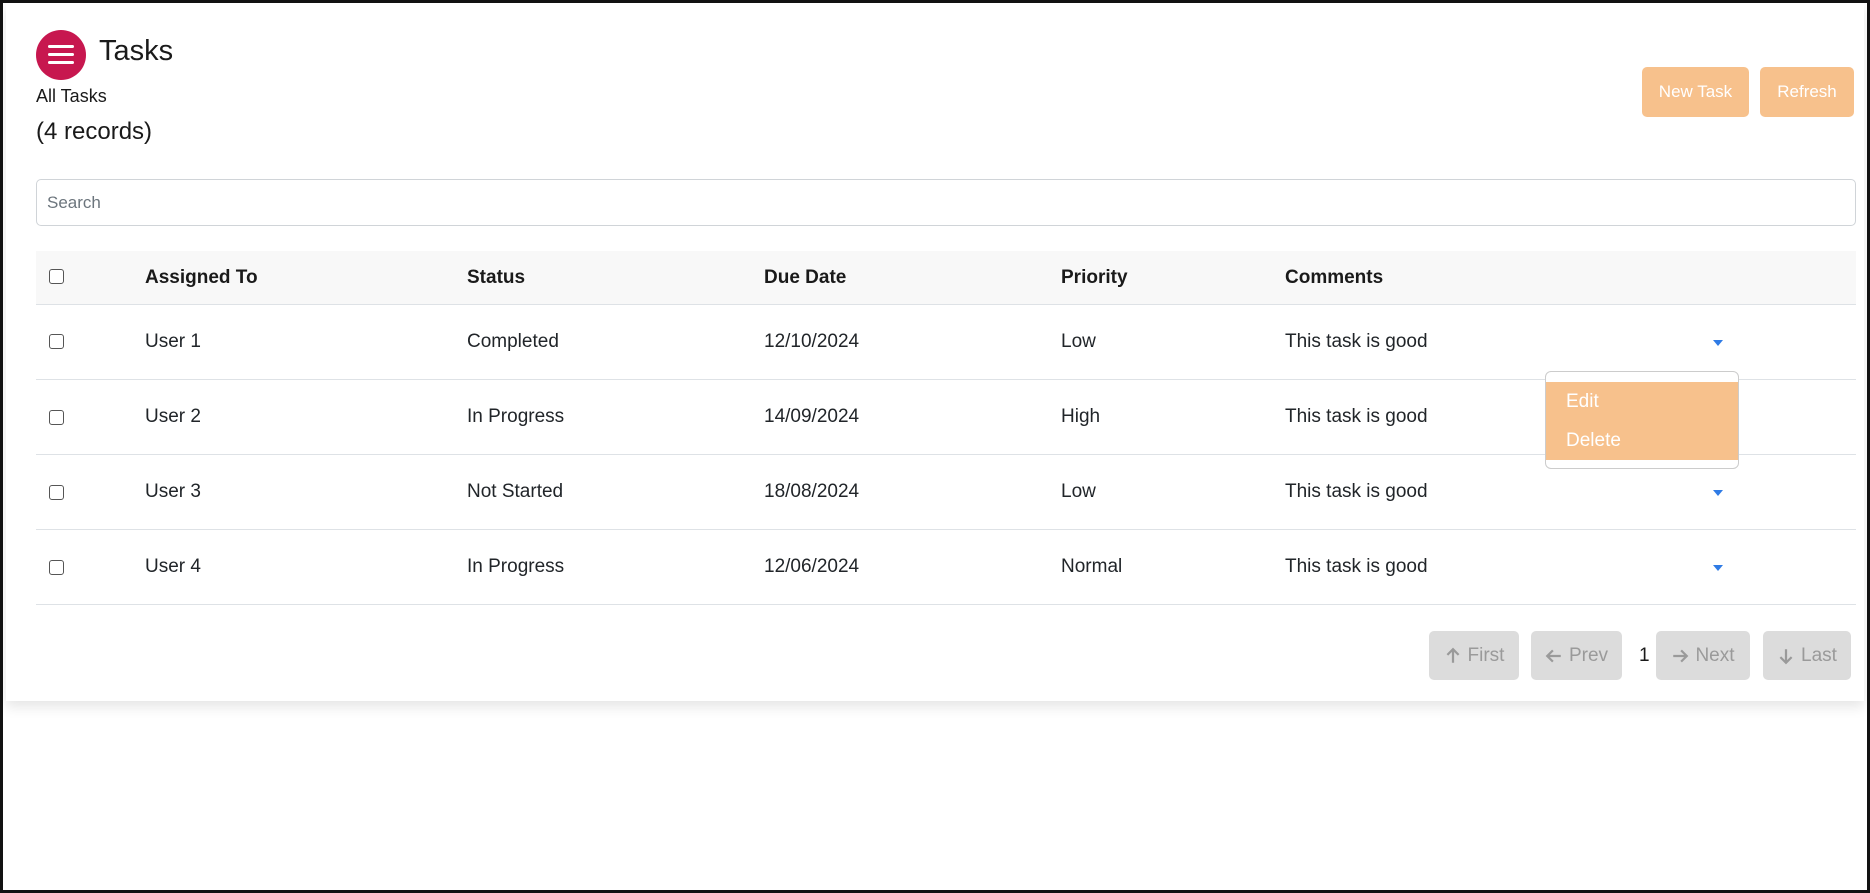  What do you see at coordinates (1786, 656) in the screenshot?
I see `arrow-down-icon` at bounding box center [1786, 656].